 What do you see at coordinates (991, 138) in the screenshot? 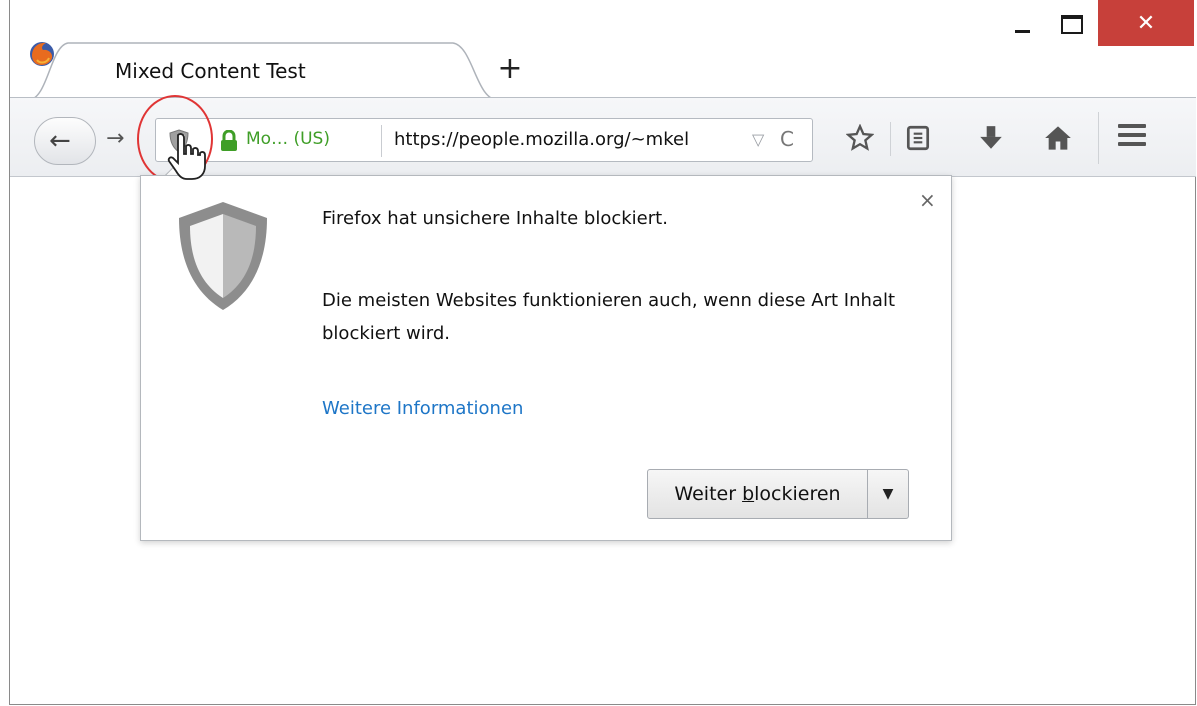
I see `download-icon` at bounding box center [991, 138].